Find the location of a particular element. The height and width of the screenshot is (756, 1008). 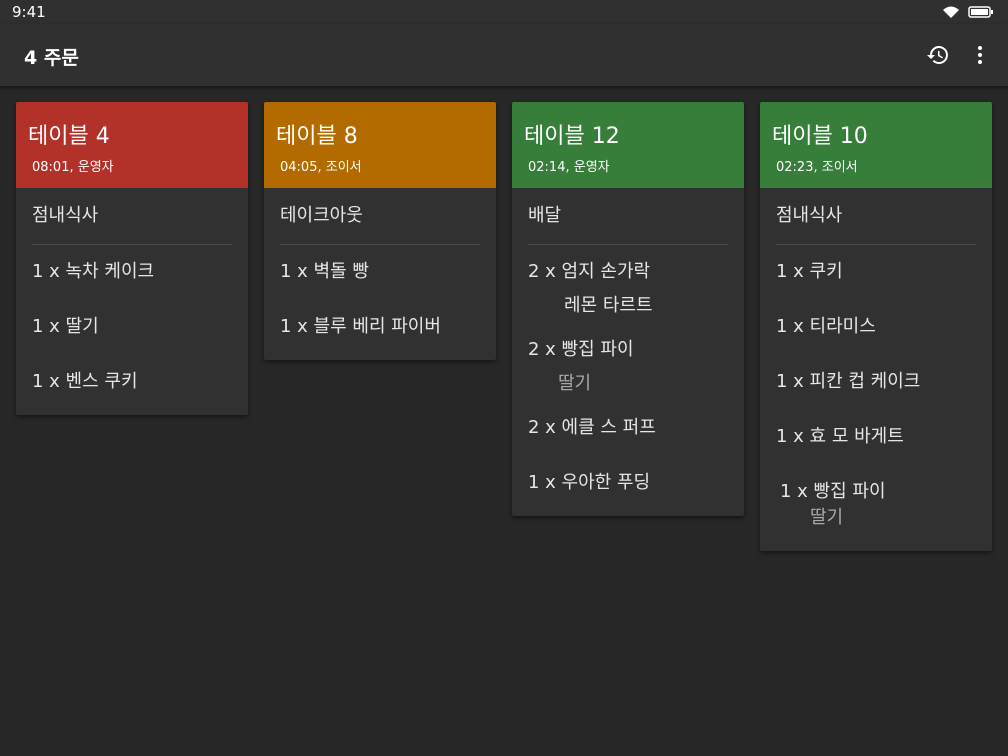

more-options-button is located at coordinates (980, 55).